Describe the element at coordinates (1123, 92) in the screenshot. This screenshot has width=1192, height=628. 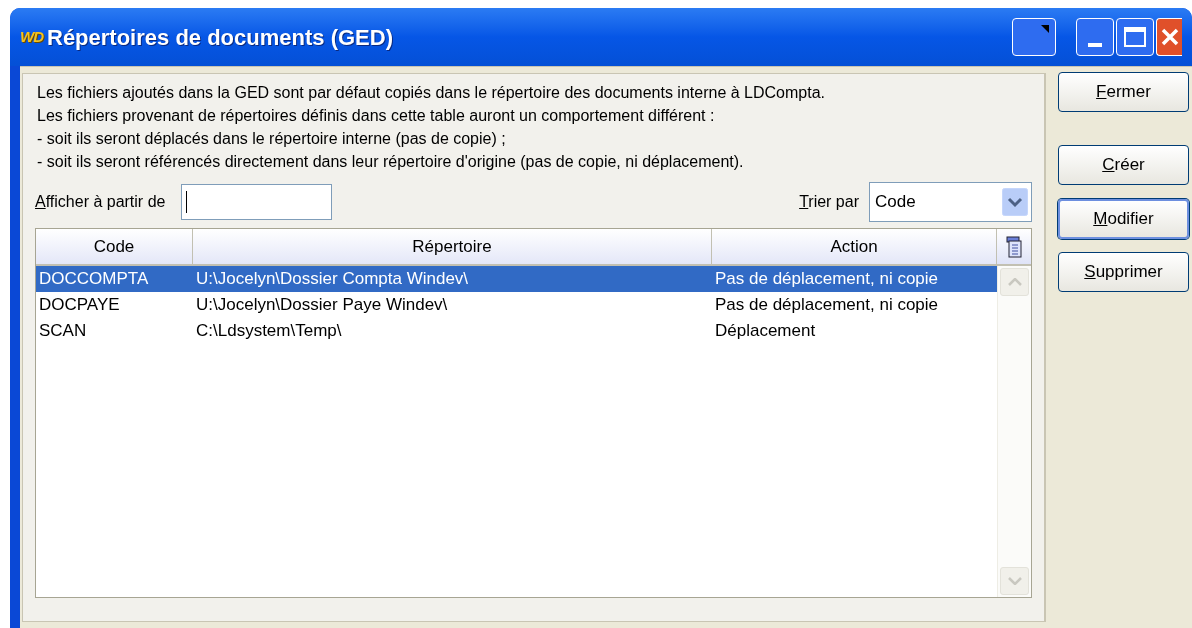
I see `dialog-button: Fermer` at that location.